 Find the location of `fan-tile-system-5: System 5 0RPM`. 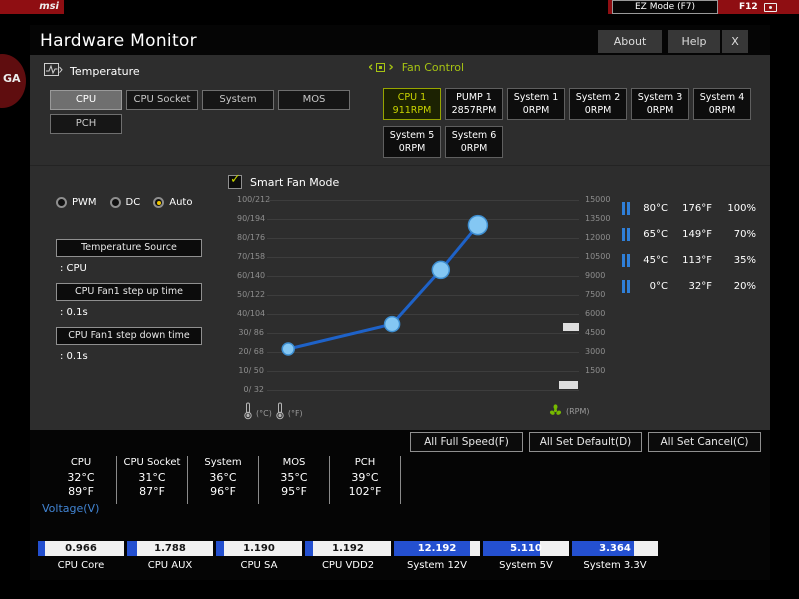

fan-tile-system-5: System 5 0RPM is located at coordinates (412, 142).